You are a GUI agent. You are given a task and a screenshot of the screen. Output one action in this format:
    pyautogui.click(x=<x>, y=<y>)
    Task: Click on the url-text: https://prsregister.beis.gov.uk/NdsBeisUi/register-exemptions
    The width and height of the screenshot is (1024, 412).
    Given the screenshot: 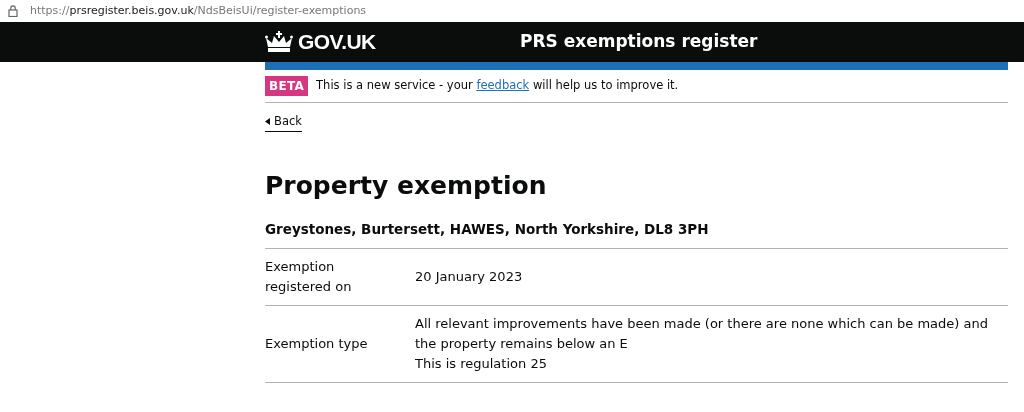 What is the action you would take?
    pyautogui.click(x=198, y=11)
    